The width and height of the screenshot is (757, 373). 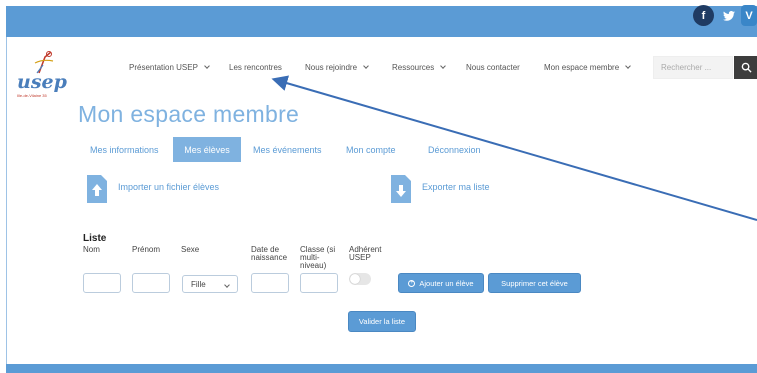 I want to click on twitter-icon, so click(x=728, y=15).